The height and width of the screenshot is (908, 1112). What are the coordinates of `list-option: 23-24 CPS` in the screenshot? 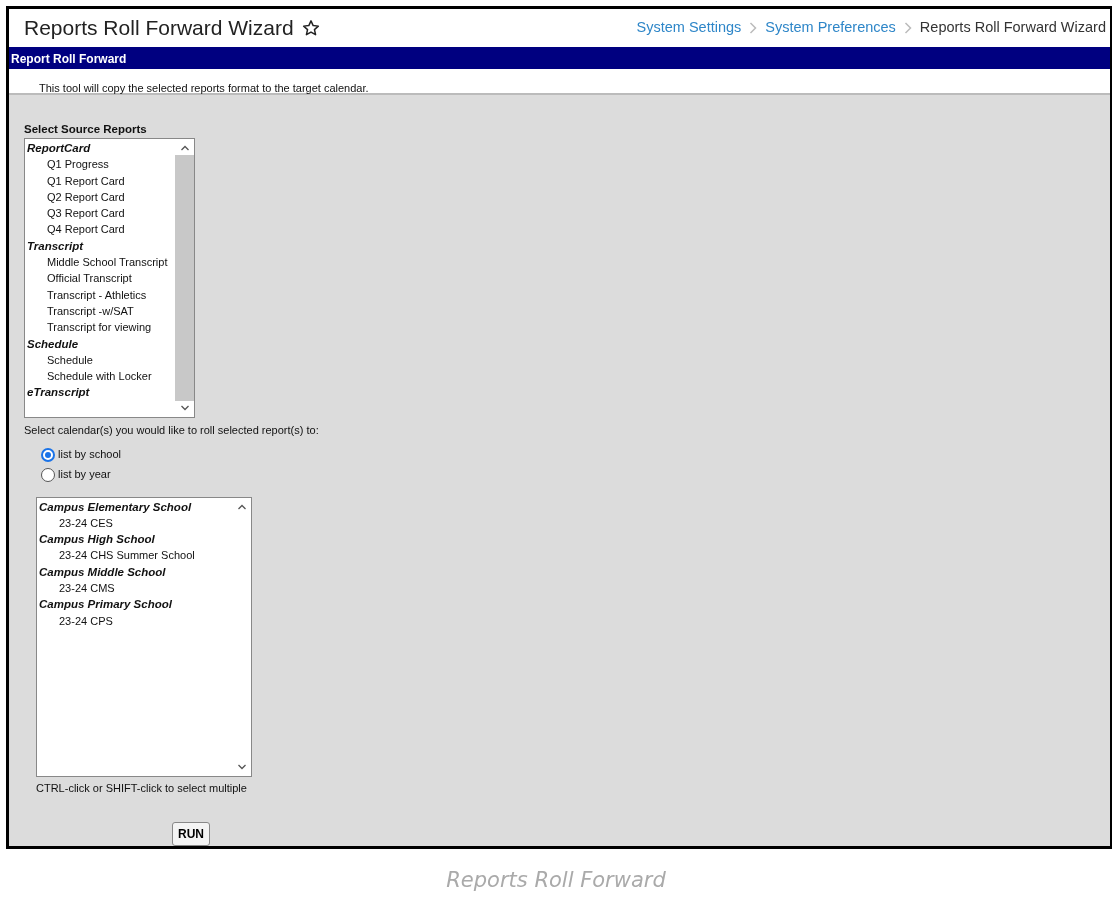 It's located at (134, 620).